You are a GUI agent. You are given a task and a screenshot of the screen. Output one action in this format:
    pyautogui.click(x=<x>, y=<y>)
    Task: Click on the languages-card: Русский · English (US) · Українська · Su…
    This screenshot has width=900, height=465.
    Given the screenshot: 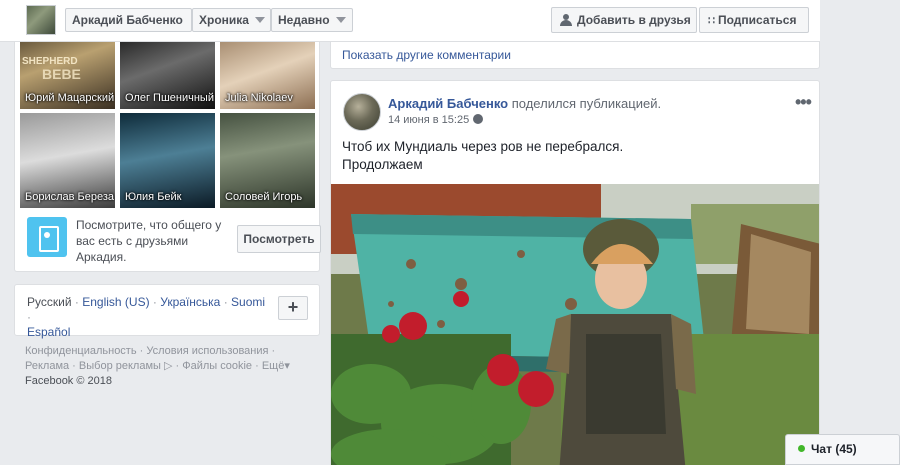 What is the action you would take?
    pyautogui.click(x=167, y=311)
    